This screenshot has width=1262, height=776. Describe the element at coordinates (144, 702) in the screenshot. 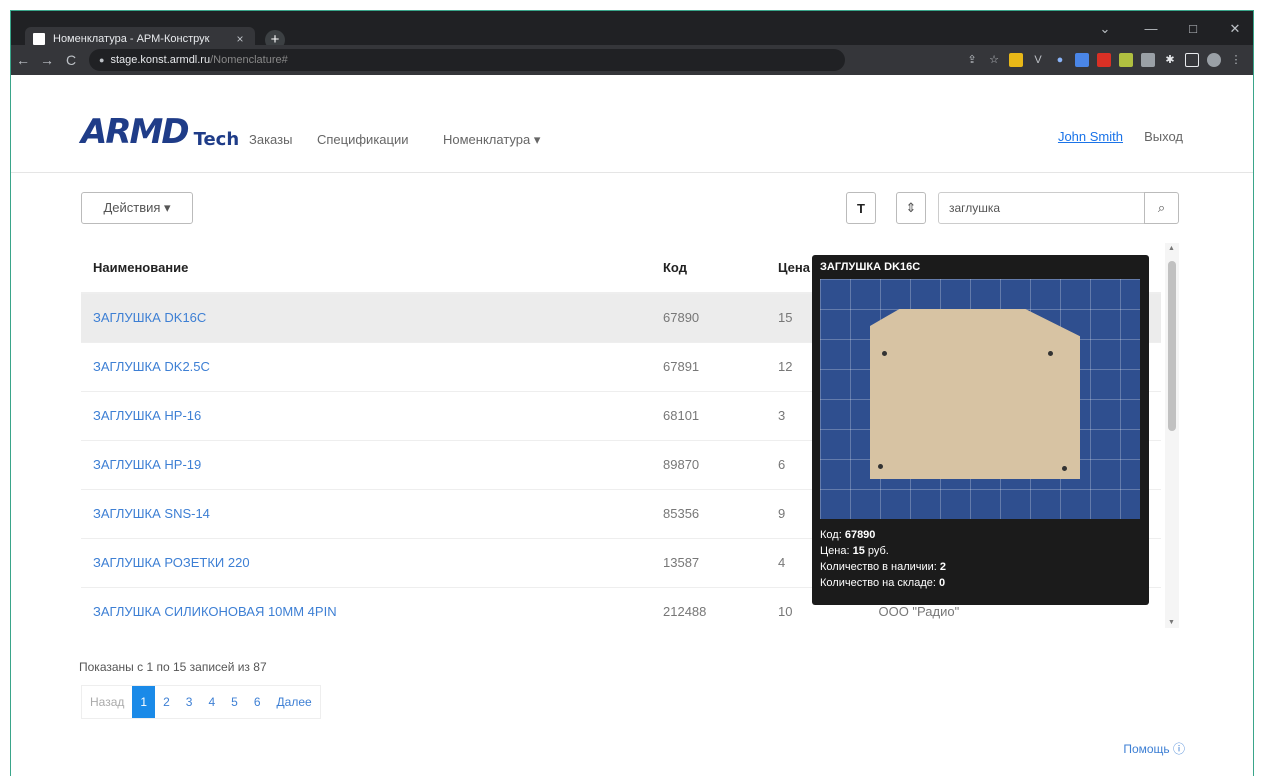

I see `page-1-button: 1` at that location.